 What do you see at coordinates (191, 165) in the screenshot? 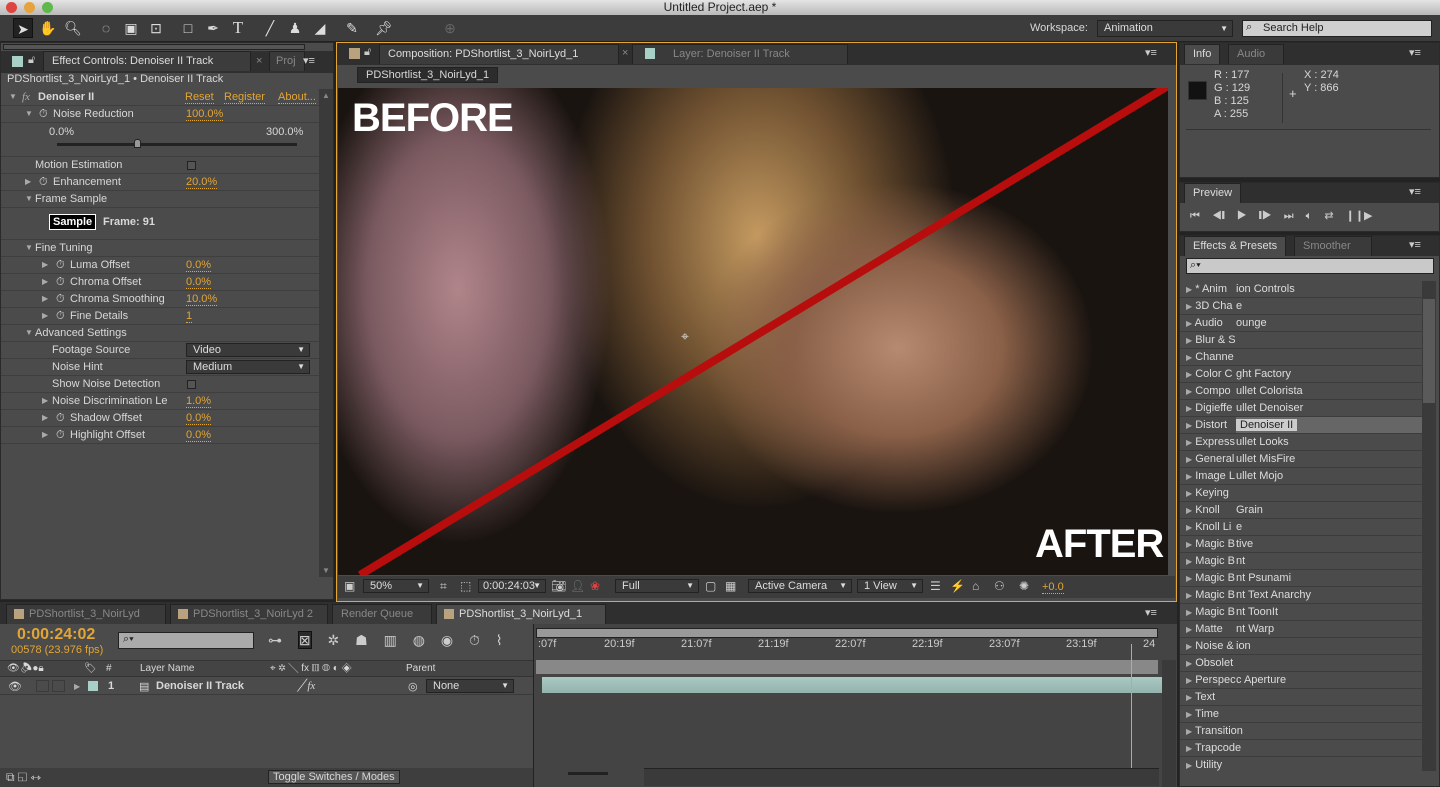
I see `motion-estimation-checkbox` at bounding box center [191, 165].